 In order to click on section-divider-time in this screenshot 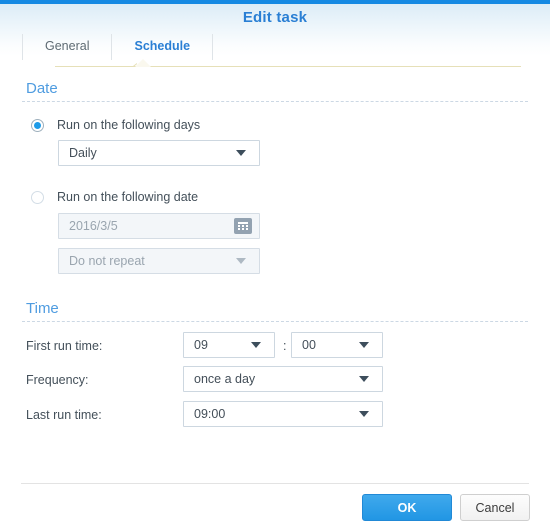, I will do `click(275, 321)`.